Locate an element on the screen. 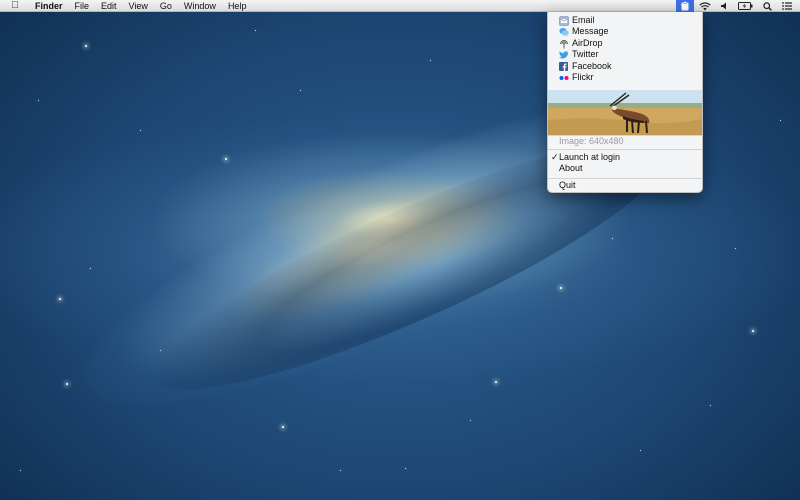 The image size is (800, 500). menu-edit: Edit is located at coordinates (109, 6).